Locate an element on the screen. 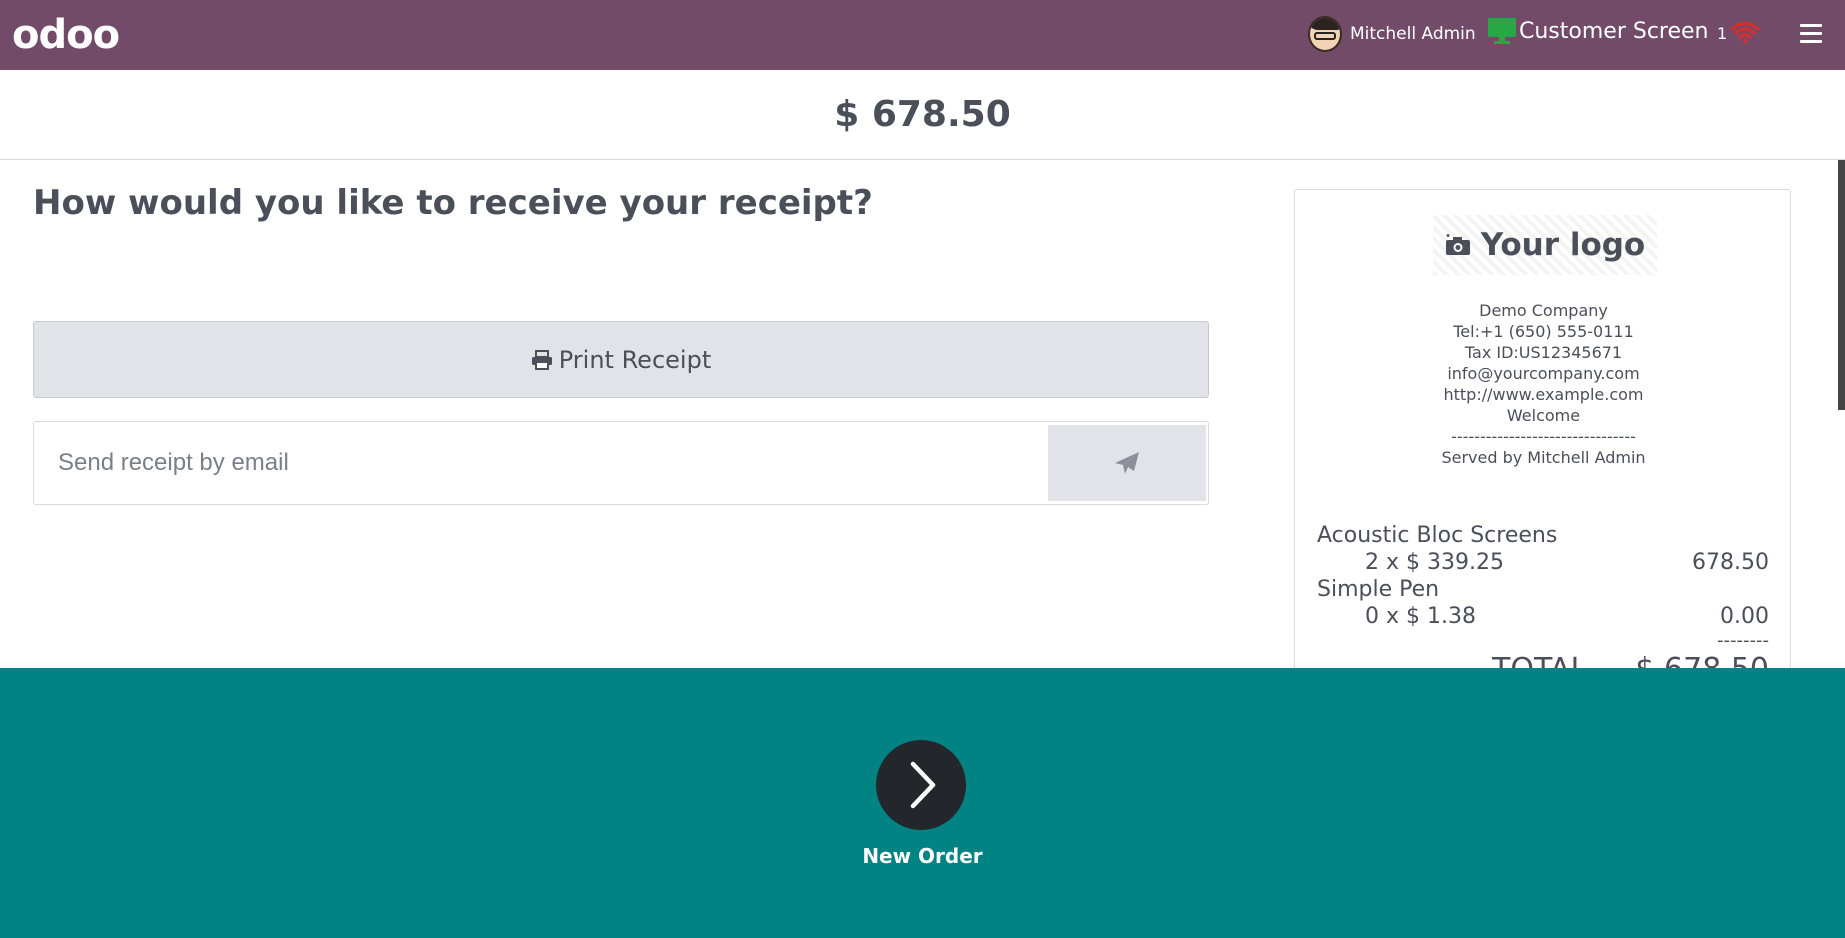 The width and height of the screenshot is (1845, 938). line-amount: 678.50 is located at coordinates (1730, 562).